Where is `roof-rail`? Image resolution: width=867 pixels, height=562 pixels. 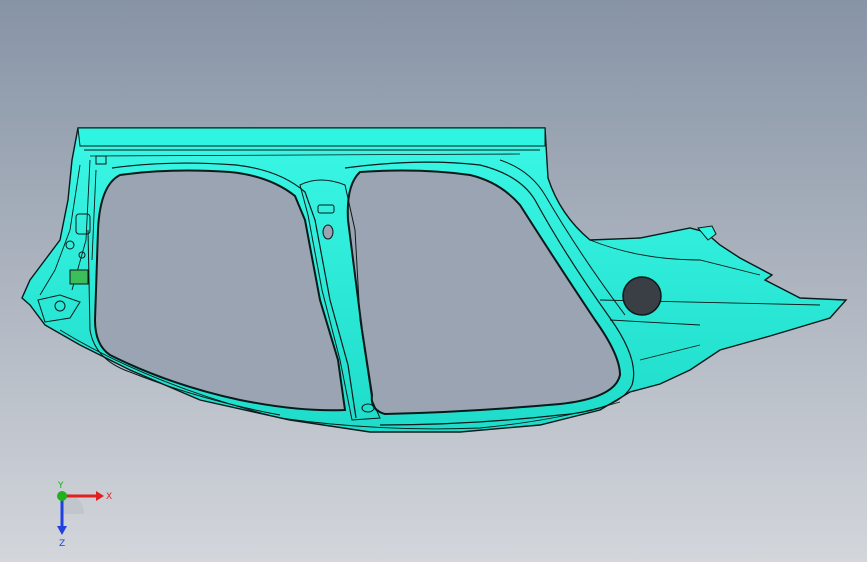
roof-rail is located at coordinates (311, 137).